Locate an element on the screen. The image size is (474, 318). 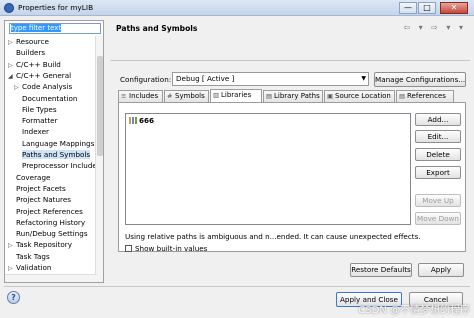
tab-includes: ≡ Includes is located at coordinates (140, 96).